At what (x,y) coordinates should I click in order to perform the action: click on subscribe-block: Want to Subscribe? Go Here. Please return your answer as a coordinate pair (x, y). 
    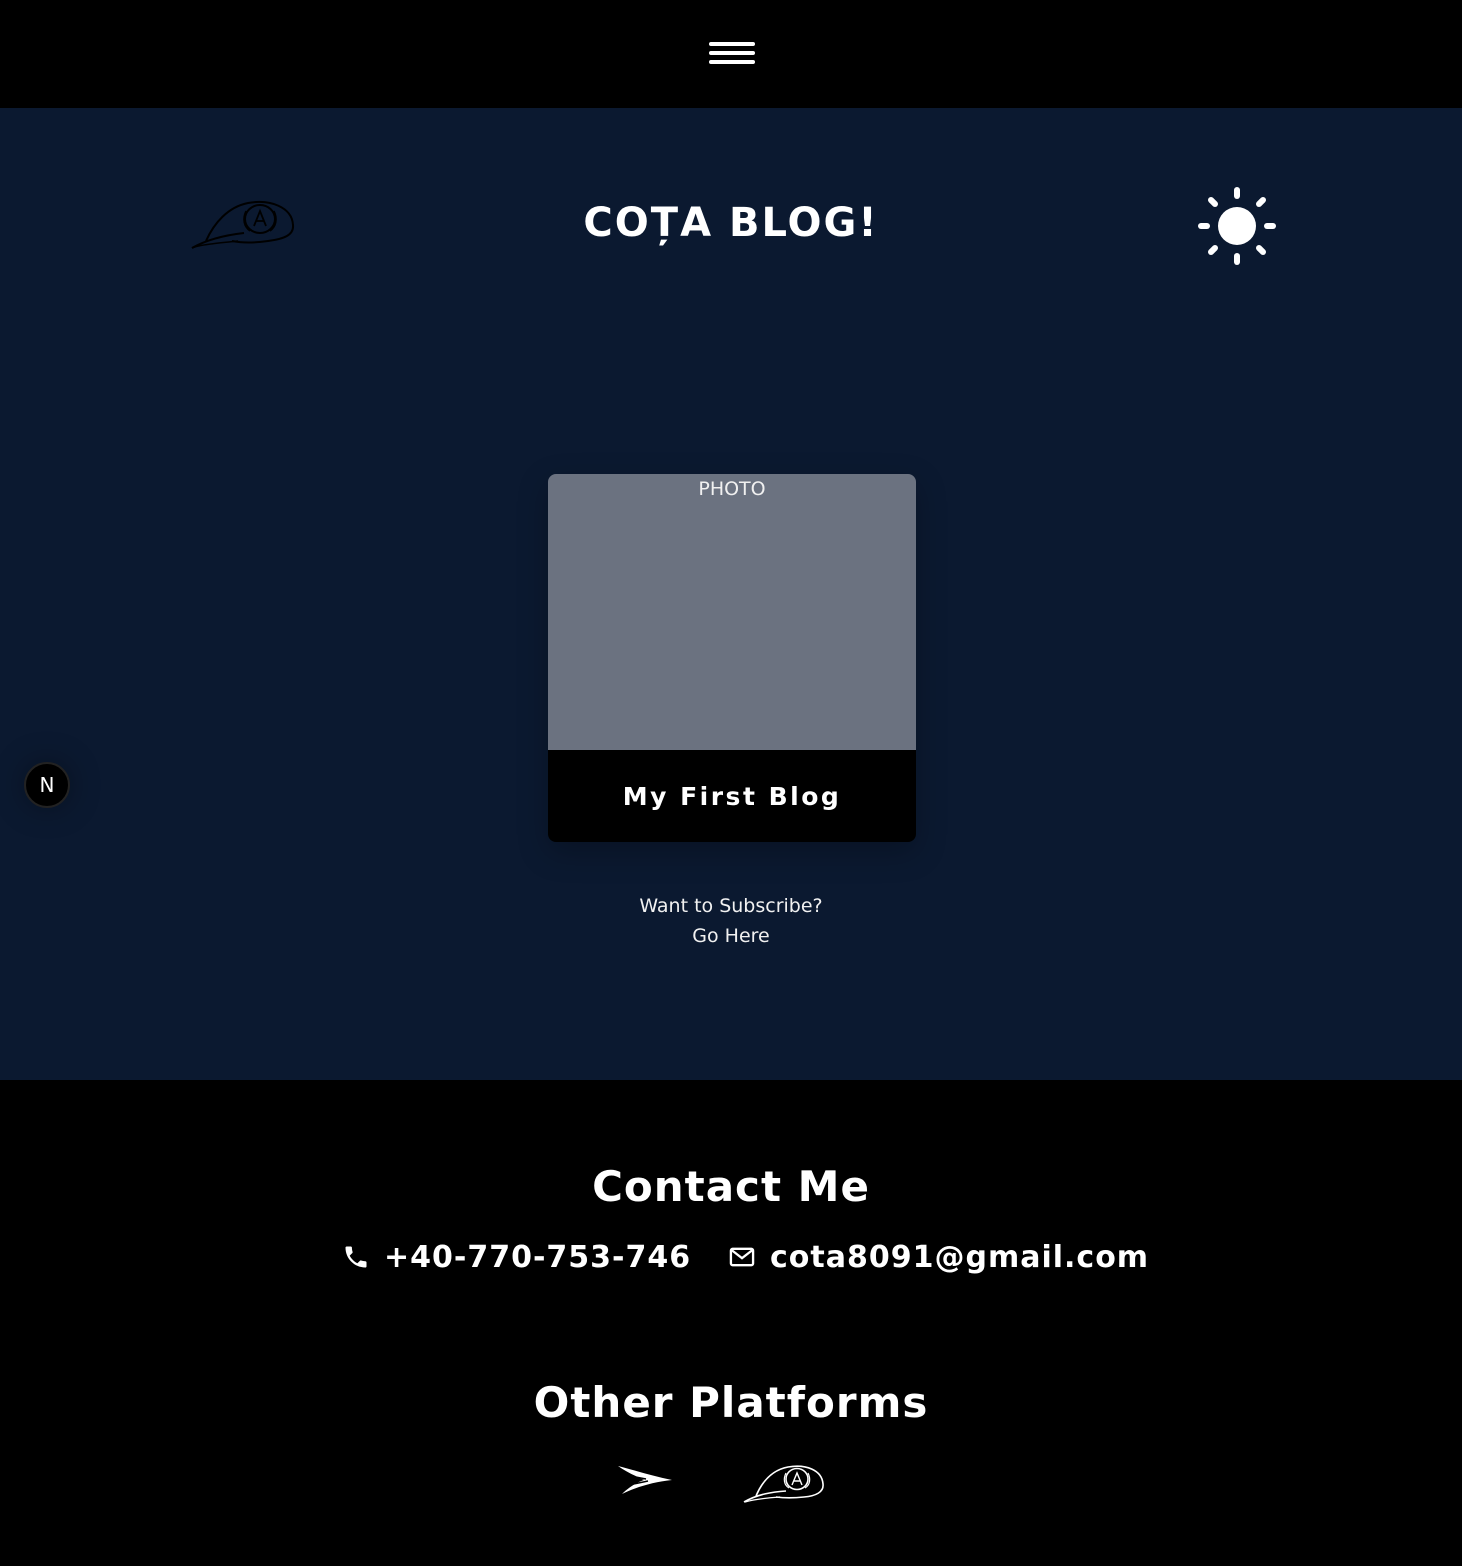
    Looking at the image, I should click on (731, 921).